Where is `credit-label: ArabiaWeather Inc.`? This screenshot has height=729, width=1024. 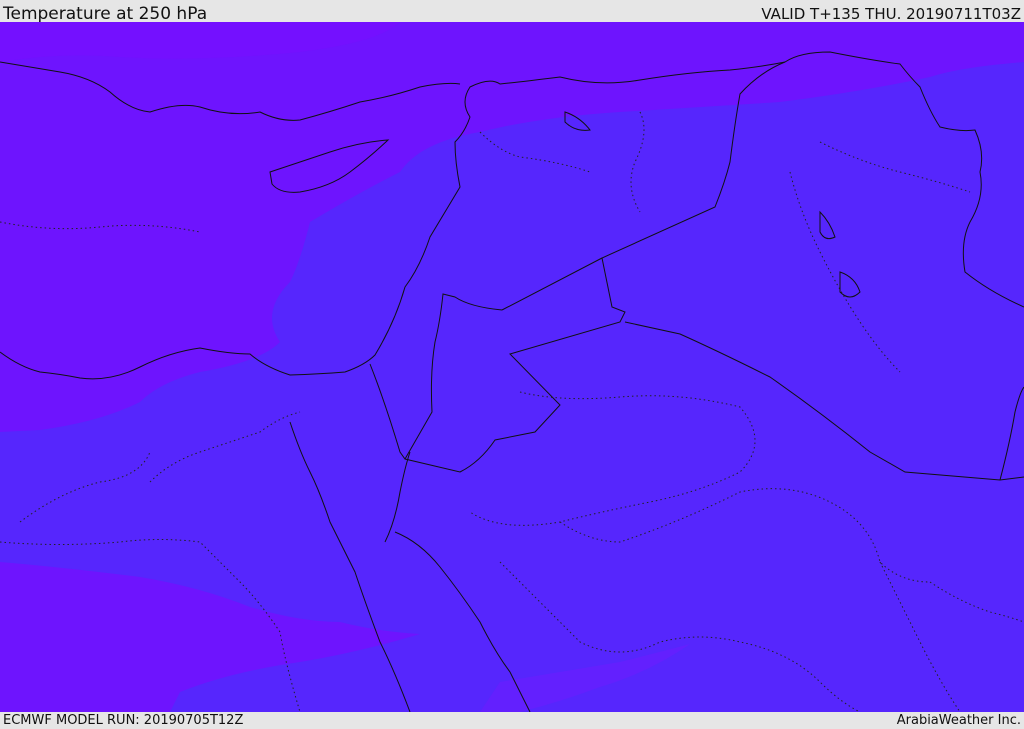 credit-label: ArabiaWeather Inc. is located at coordinates (958, 720).